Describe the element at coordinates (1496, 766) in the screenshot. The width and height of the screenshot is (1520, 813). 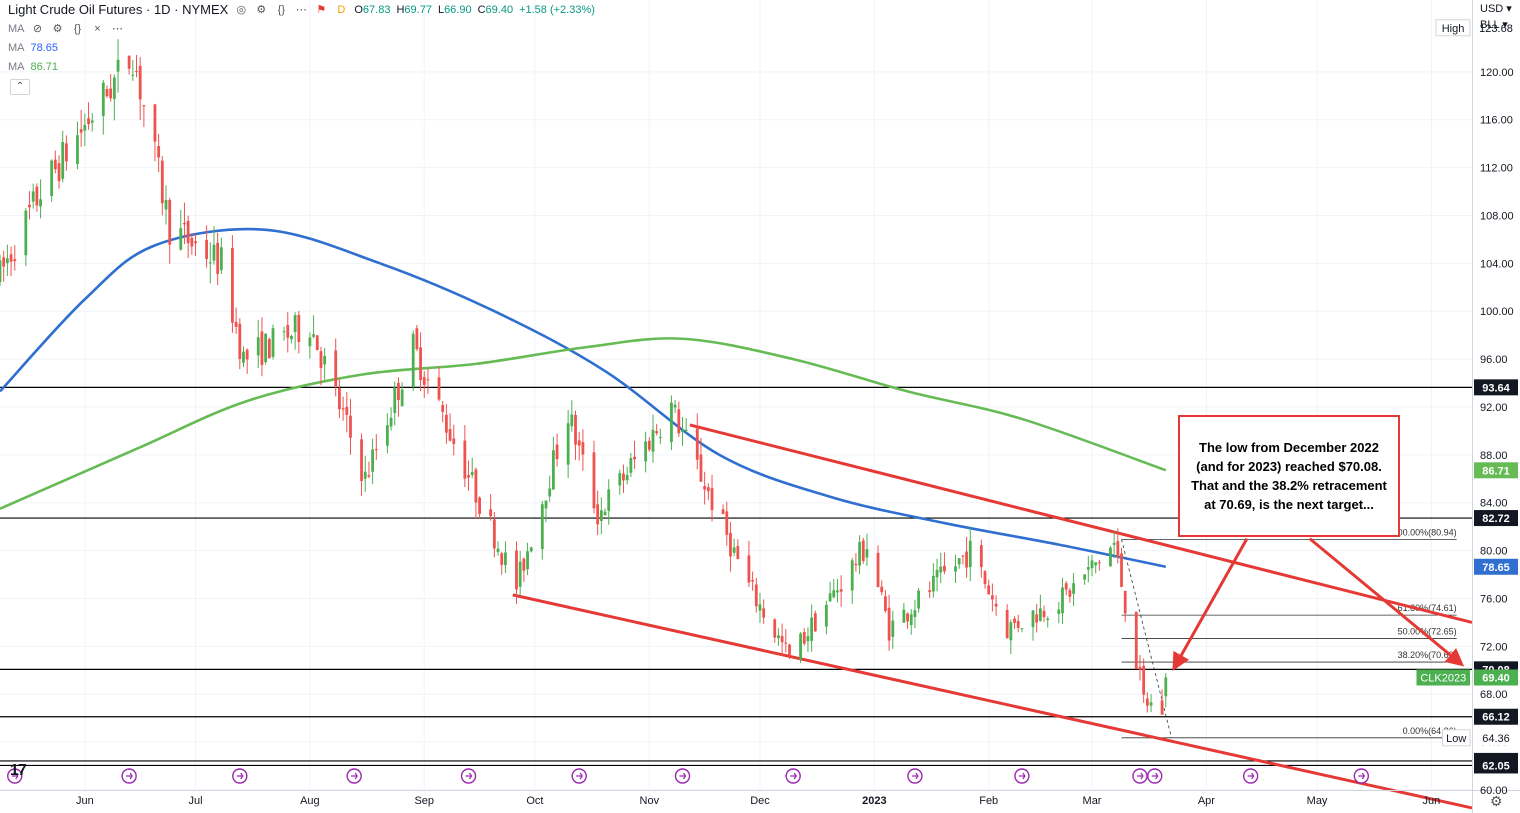
I see `price-badge-value: 62.05` at that location.